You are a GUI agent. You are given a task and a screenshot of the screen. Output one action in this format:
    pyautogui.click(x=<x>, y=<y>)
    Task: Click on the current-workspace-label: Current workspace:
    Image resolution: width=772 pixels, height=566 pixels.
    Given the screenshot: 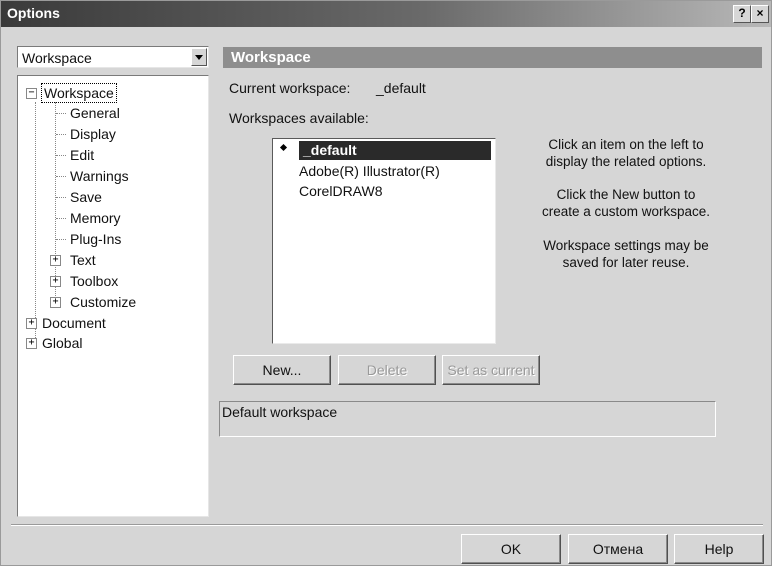 What is the action you would take?
    pyautogui.click(x=290, y=88)
    